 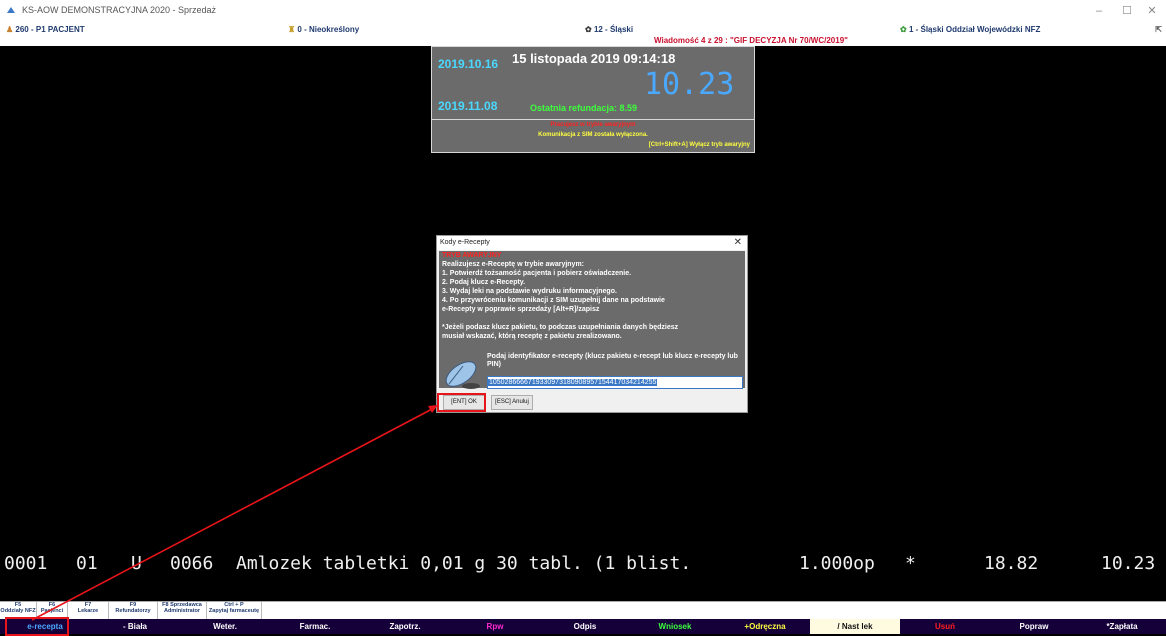 I want to click on sale-line-number: 0001, so click(x=26, y=563).